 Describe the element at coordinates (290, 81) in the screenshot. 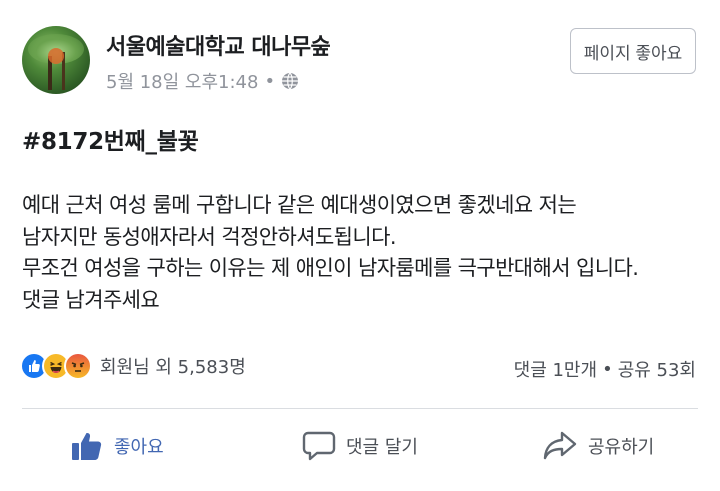

I see `globe-icon` at that location.